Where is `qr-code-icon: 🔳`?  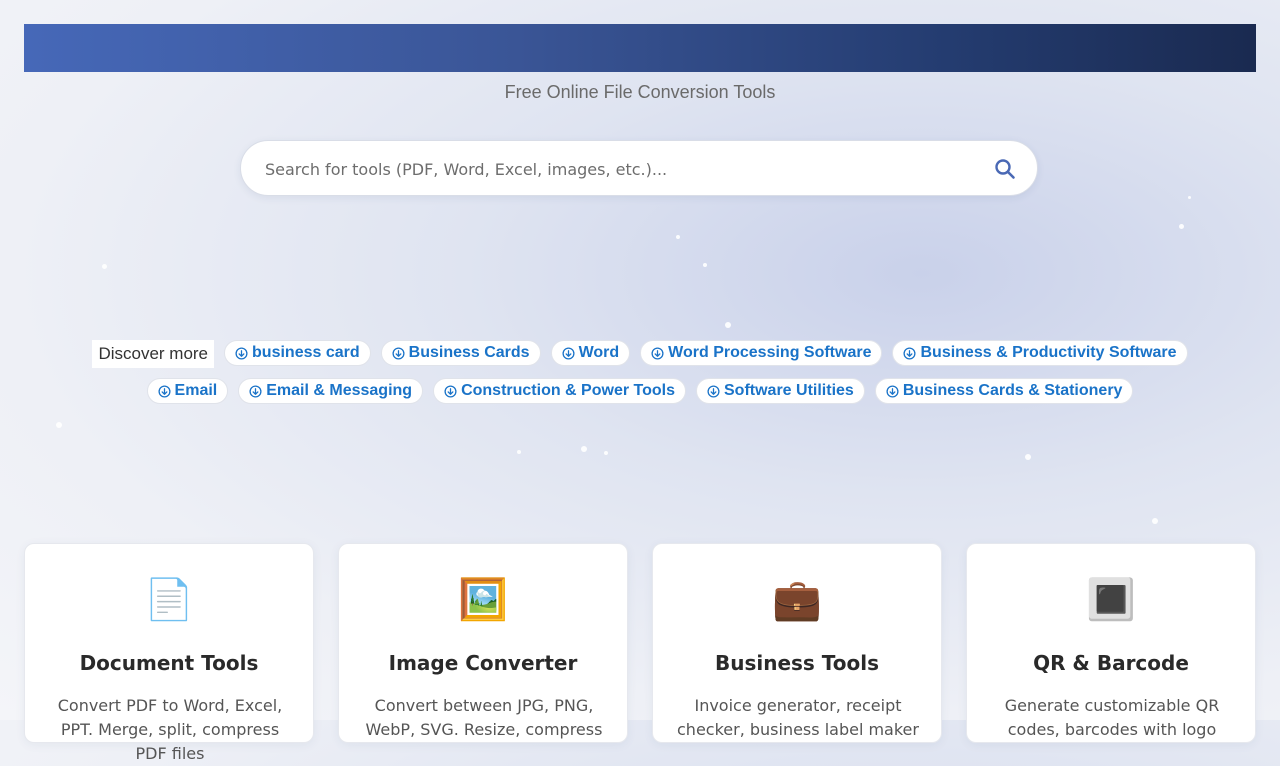
qr-code-icon: 🔳 is located at coordinates (1111, 600).